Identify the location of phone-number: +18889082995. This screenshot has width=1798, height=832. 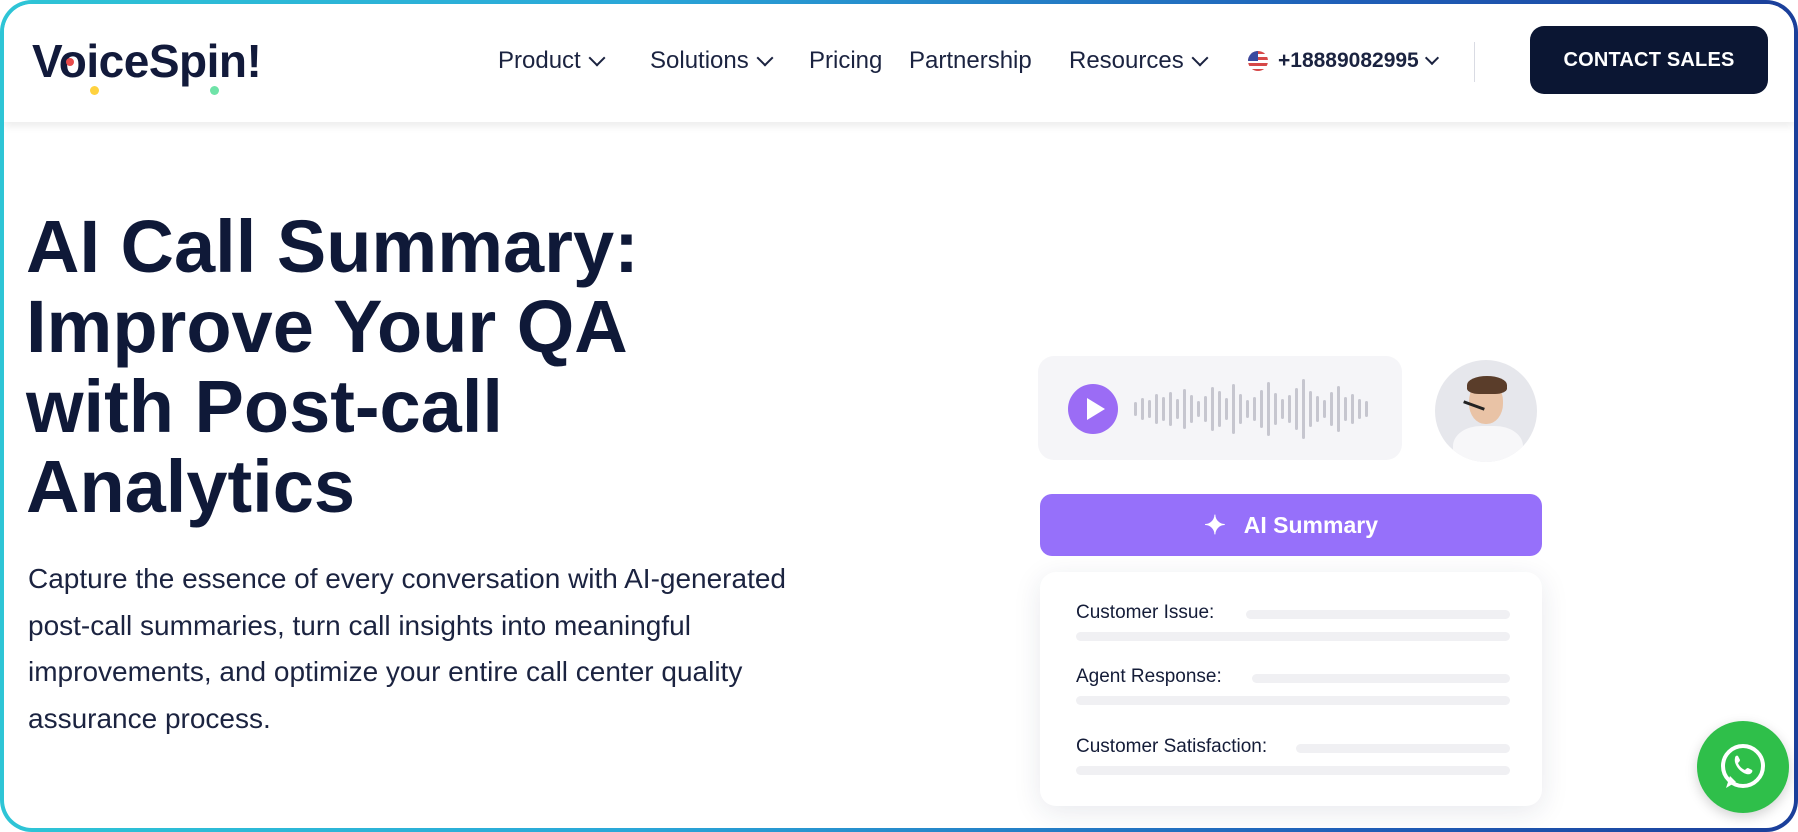
(1348, 60).